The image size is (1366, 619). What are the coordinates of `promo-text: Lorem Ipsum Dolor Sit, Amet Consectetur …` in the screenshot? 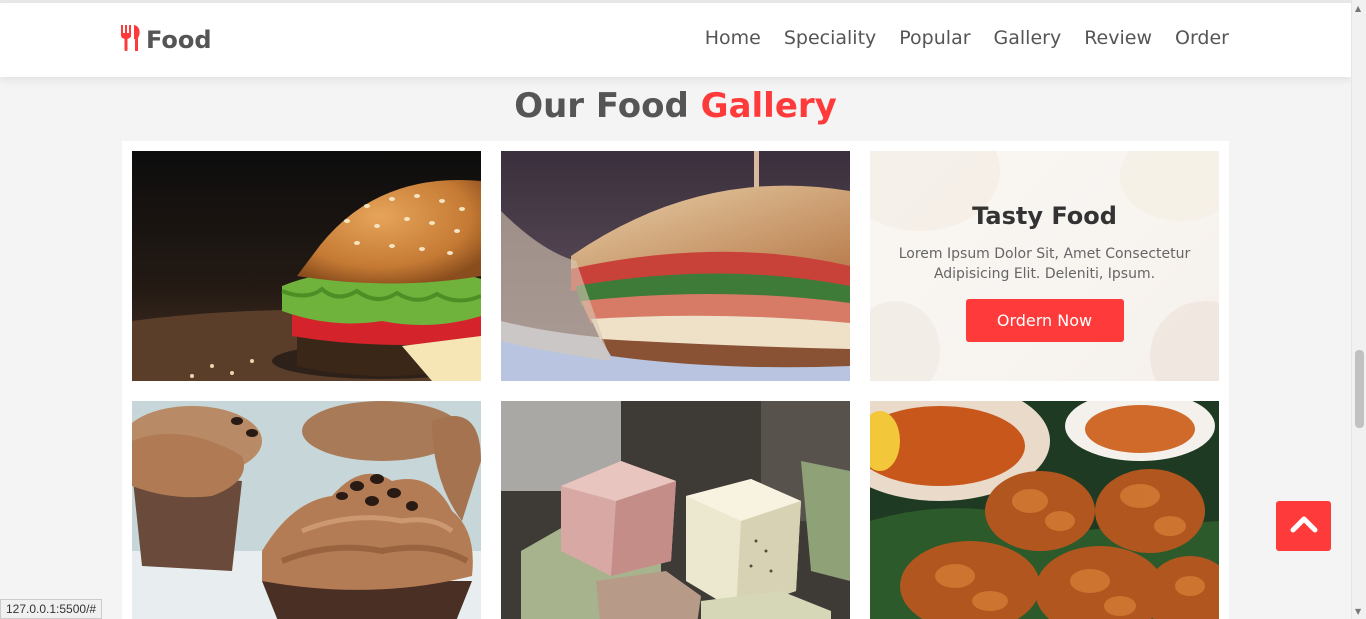 It's located at (1044, 264).